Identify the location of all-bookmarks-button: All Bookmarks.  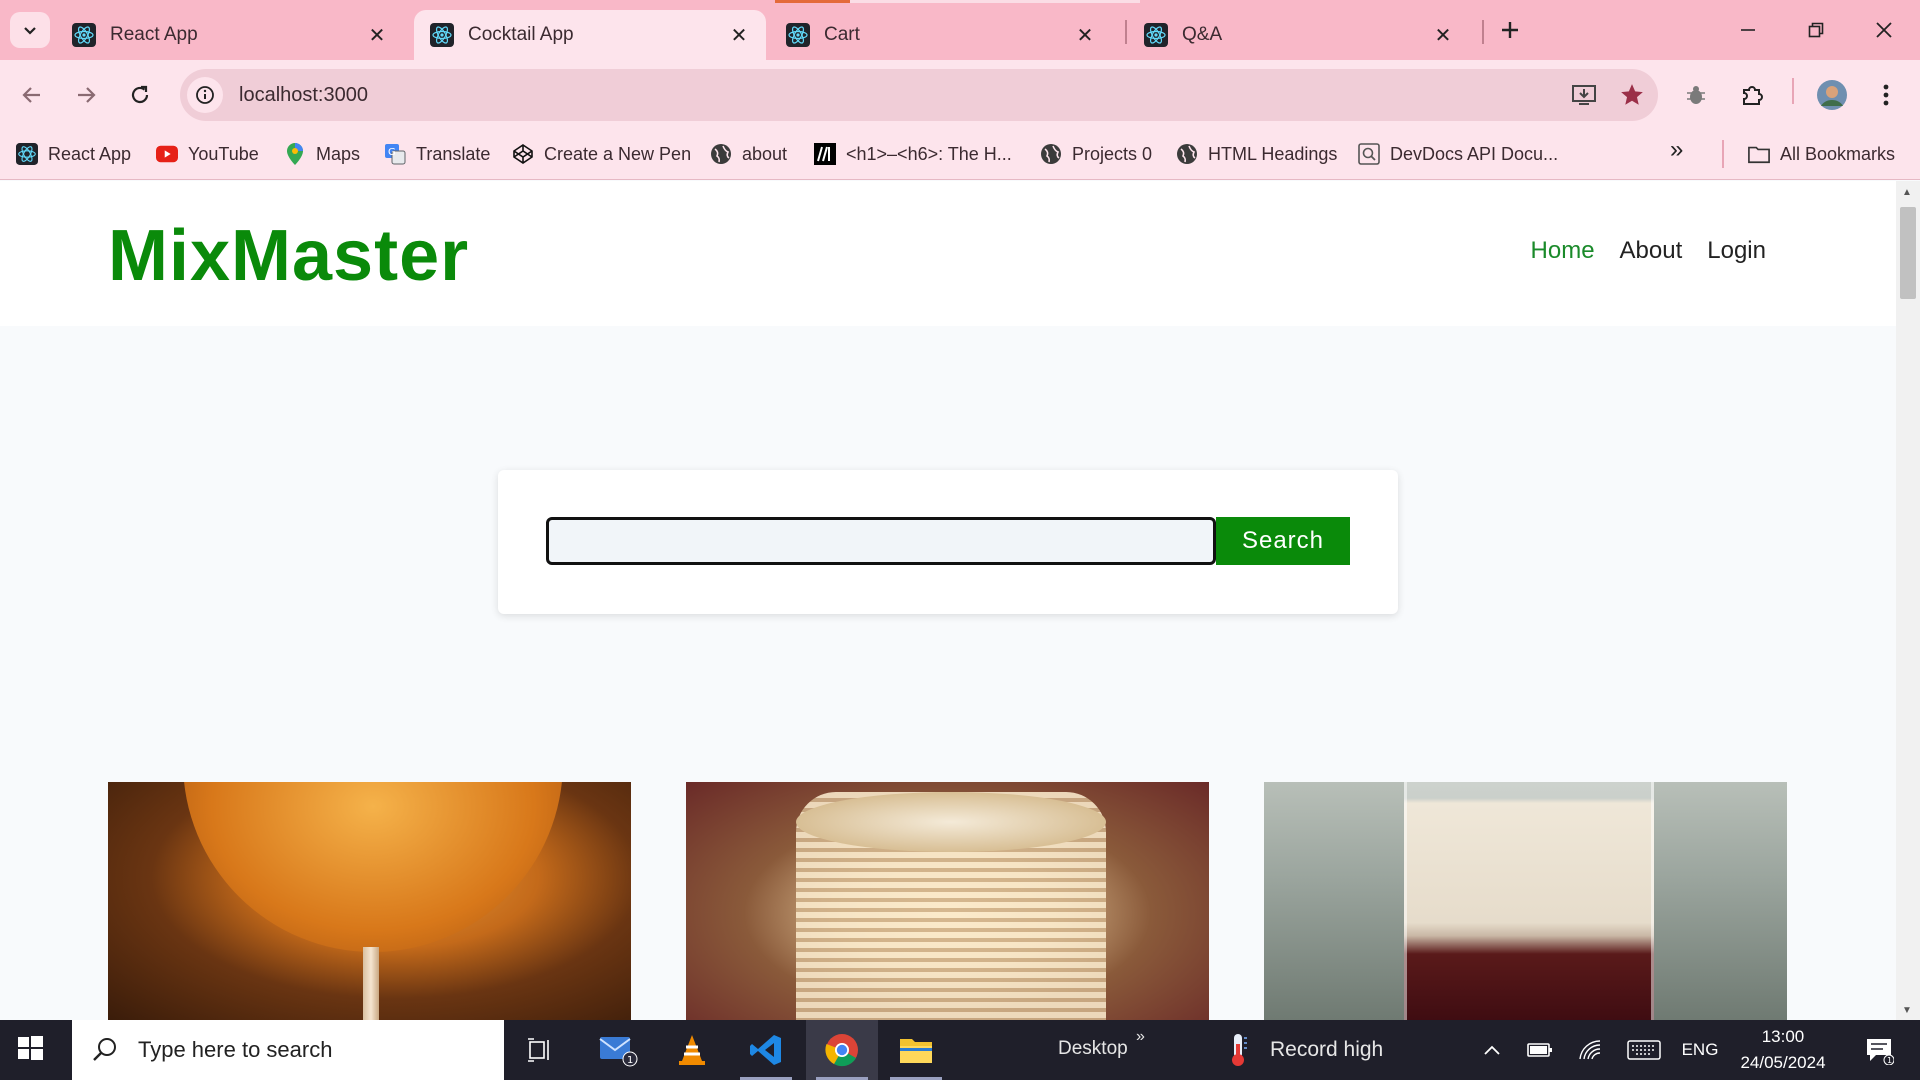
(1821, 154).